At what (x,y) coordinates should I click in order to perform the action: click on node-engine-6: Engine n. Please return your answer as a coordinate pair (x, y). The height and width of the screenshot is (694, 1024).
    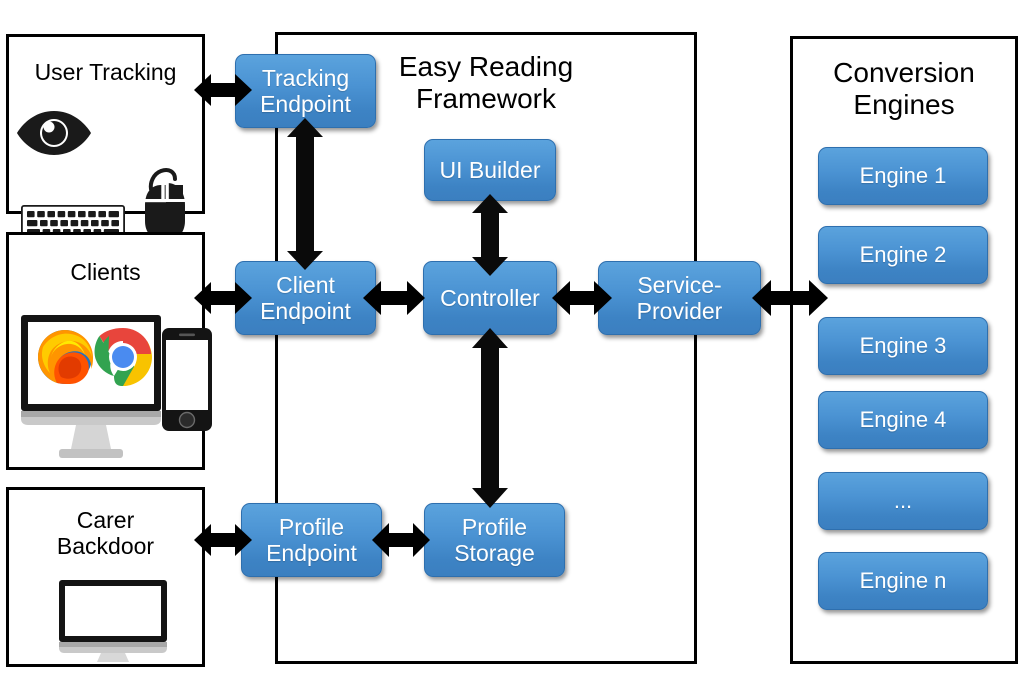
    Looking at the image, I should click on (903, 581).